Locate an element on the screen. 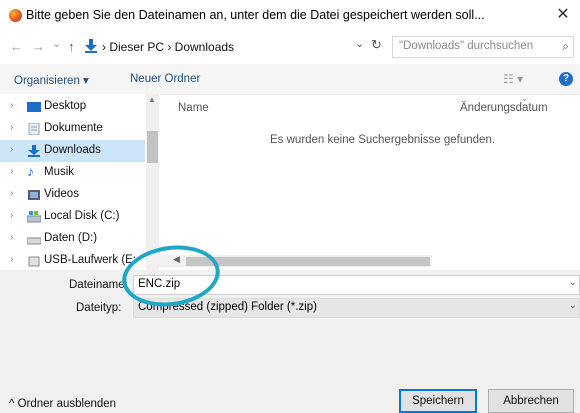 Image resolution: width=580 pixels, height=413 pixels. refresh-icon: ↻ is located at coordinates (376, 45).